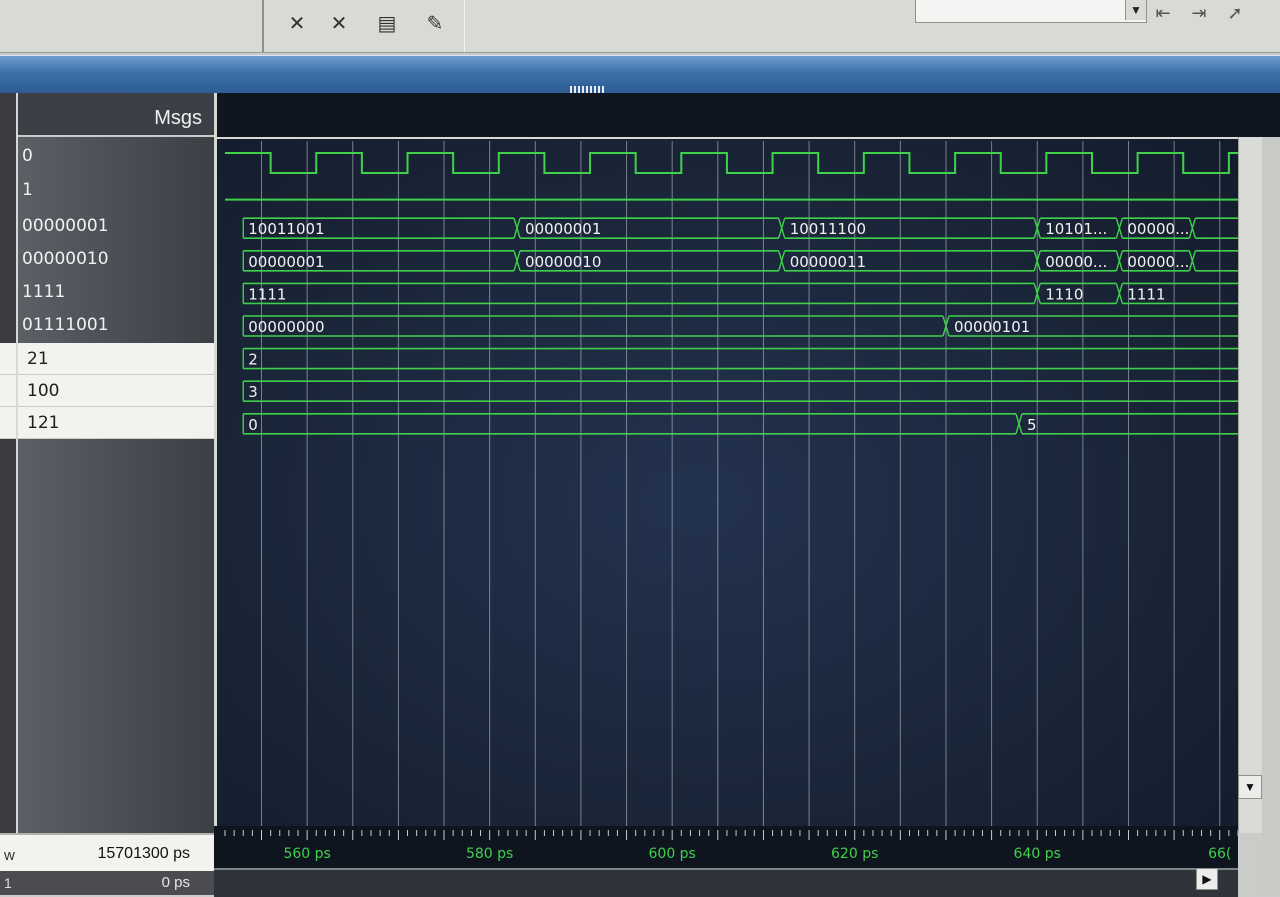  What do you see at coordinates (1037, 854) in the screenshot?
I see `timeline-tick-label: 640 ps` at bounding box center [1037, 854].